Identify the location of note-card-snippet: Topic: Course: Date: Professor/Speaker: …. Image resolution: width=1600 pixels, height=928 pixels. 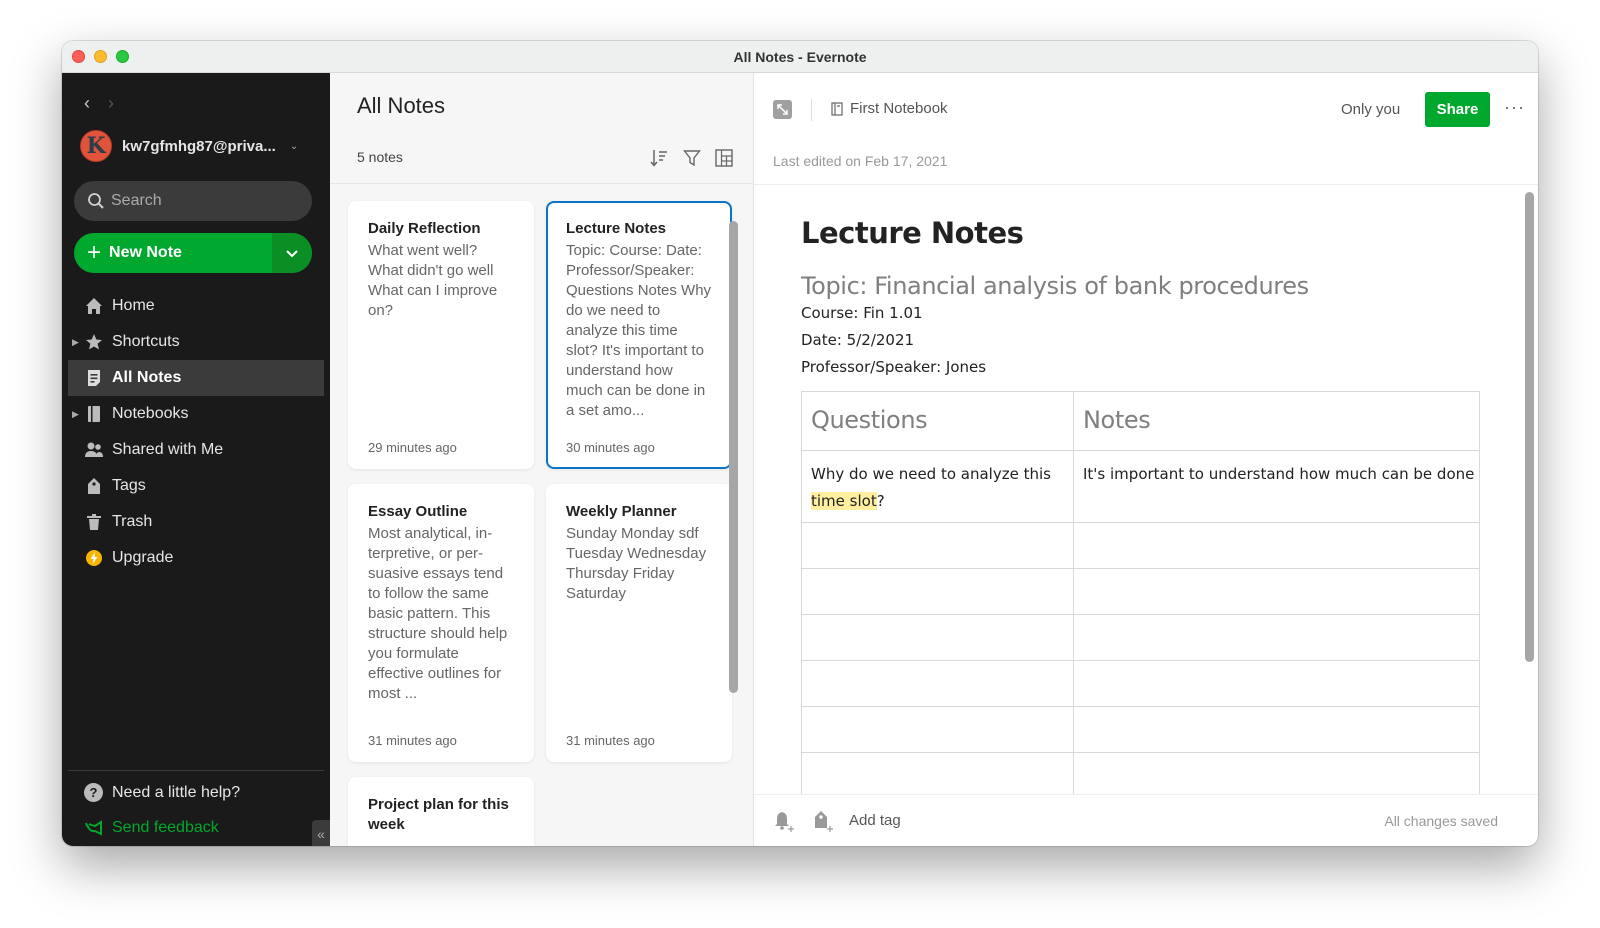
(639, 330).